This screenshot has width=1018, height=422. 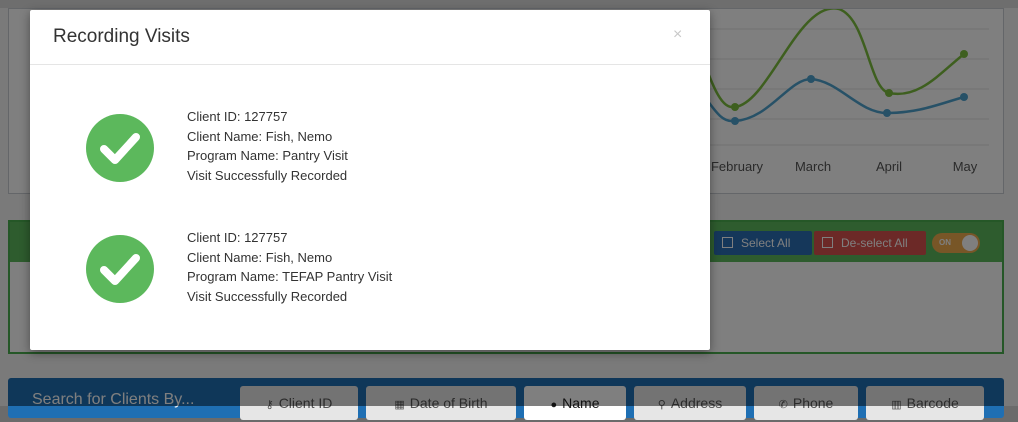 I want to click on close-icon: ×, so click(x=677, y=35).